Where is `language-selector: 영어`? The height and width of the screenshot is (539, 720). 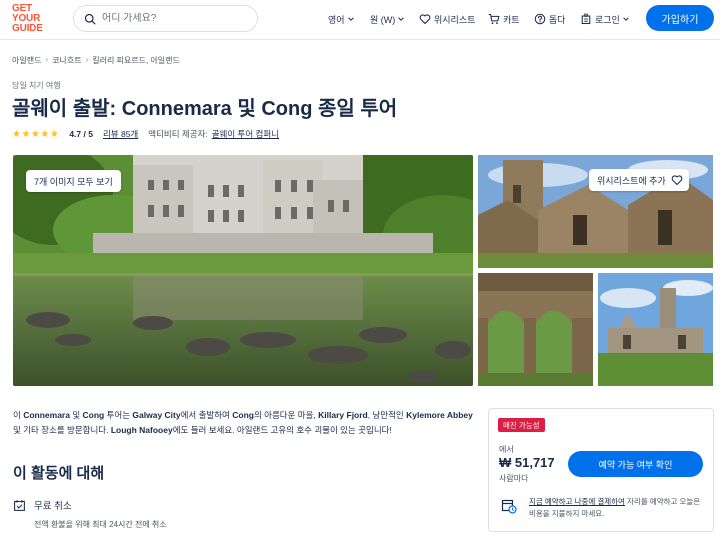 language-selector: 영어 is located at coordinates (341, 19).